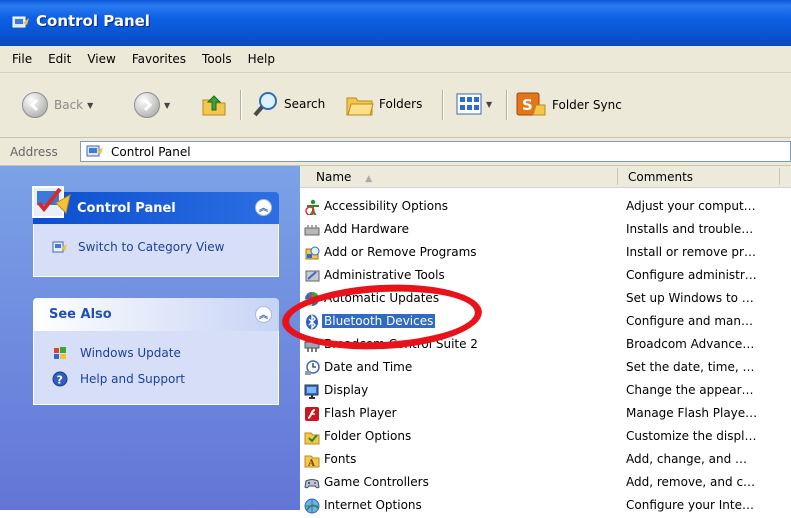 The image size is (791, 518). What do you see at coordinates (312, 484) in the screenshot?
I see `game-controller-icon` at bounding box center [312, 484].